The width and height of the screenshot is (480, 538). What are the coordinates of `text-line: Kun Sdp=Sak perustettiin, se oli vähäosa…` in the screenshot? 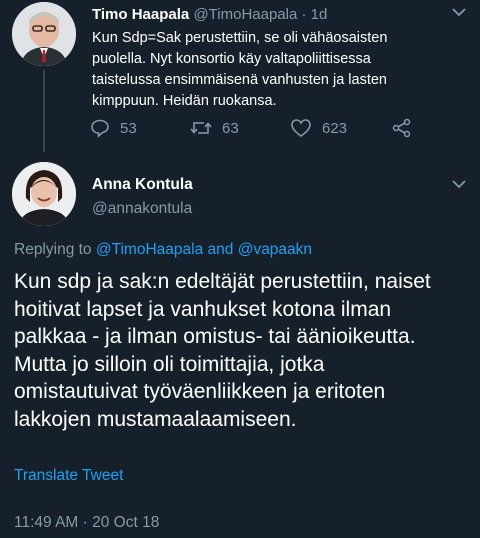 It's located at (240, 38).